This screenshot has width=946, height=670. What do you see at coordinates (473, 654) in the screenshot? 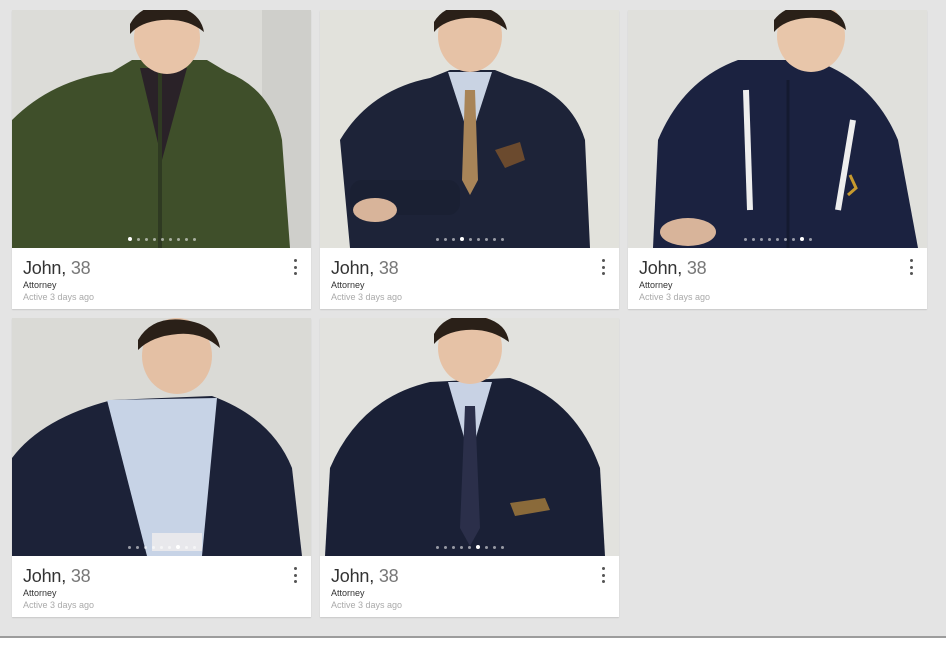
I see `bottom-area` at bounding box center [473, 654].